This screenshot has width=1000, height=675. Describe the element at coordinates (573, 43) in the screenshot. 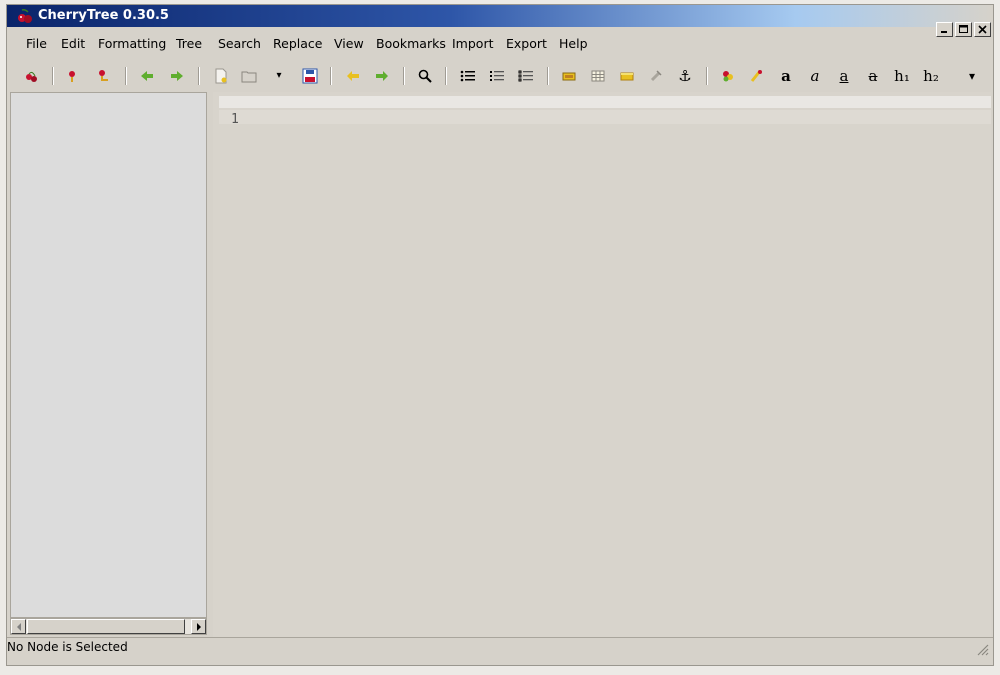

I see `menu-help: Help` at that location.